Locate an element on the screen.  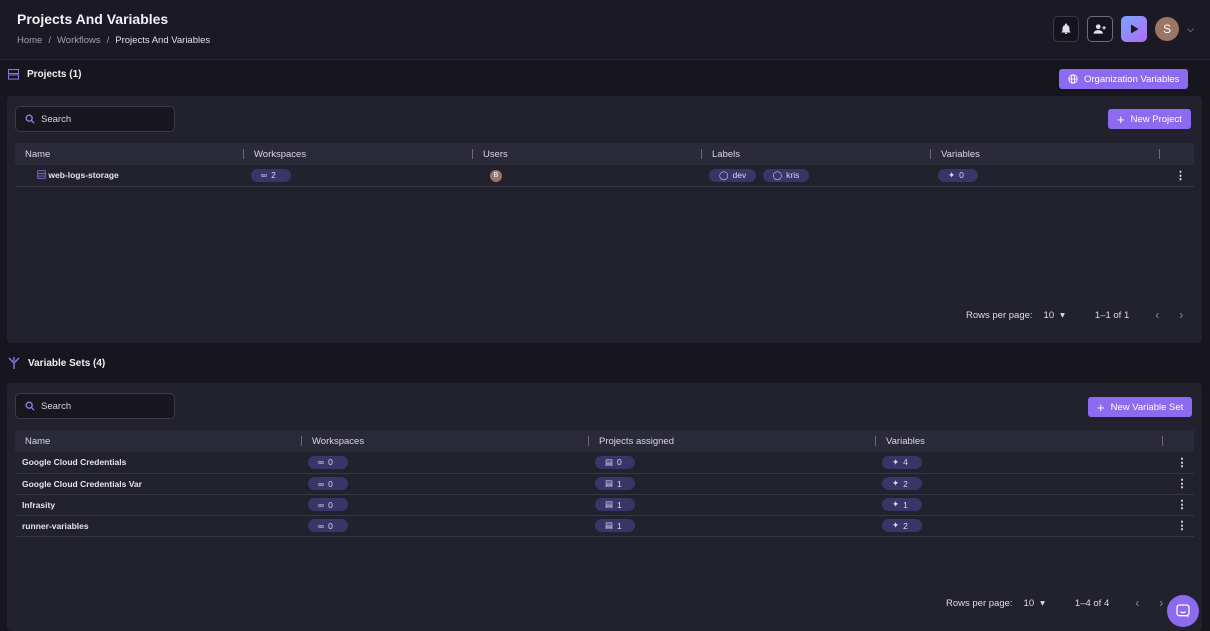
variable-set-name: Google Cloud Credentials Var is located at coordinates (158, 484).